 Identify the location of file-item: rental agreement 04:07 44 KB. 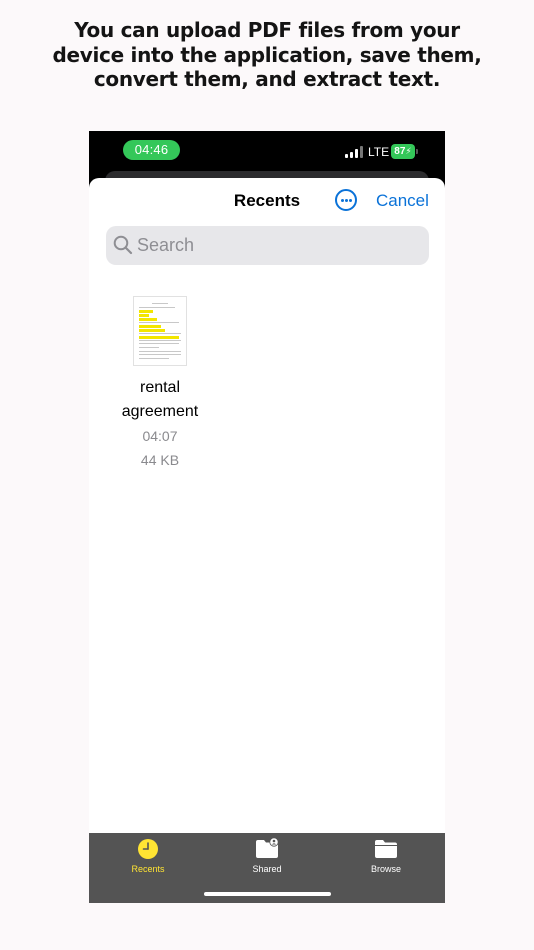
(160, 384).